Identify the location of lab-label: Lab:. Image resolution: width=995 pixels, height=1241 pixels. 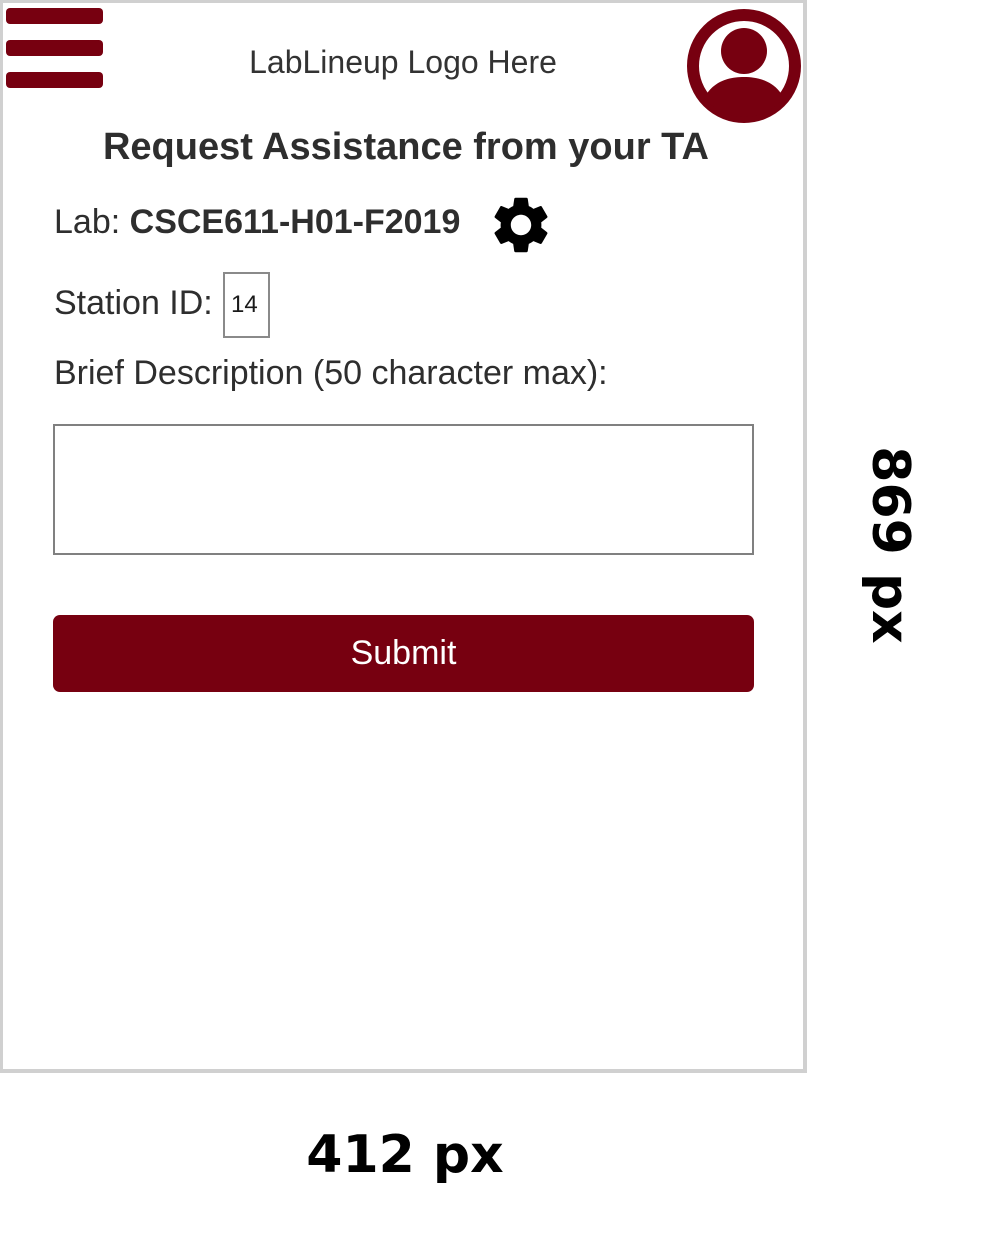
(87, 222).